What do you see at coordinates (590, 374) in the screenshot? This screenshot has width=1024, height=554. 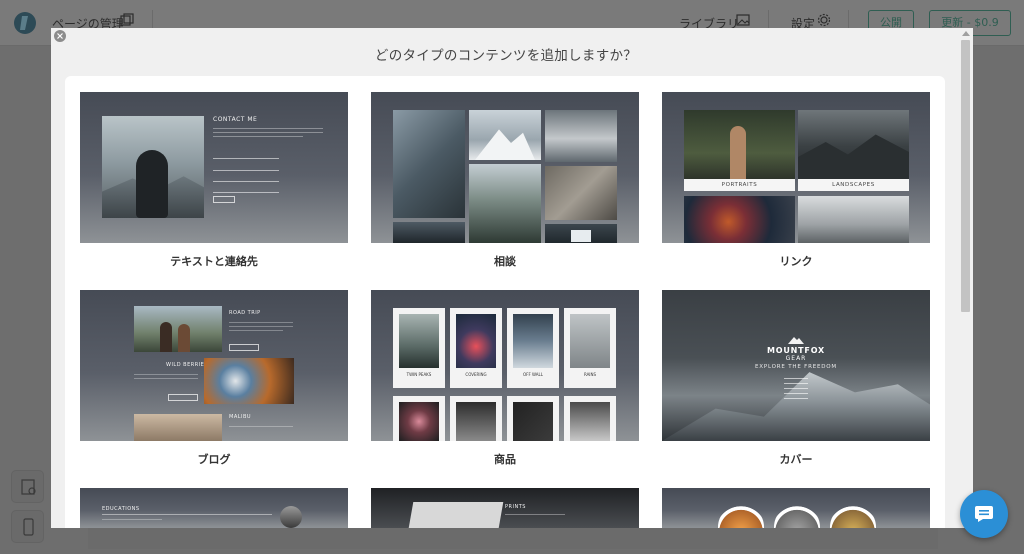 I see `product-name: RAINS` at bounding box center [590, 374].